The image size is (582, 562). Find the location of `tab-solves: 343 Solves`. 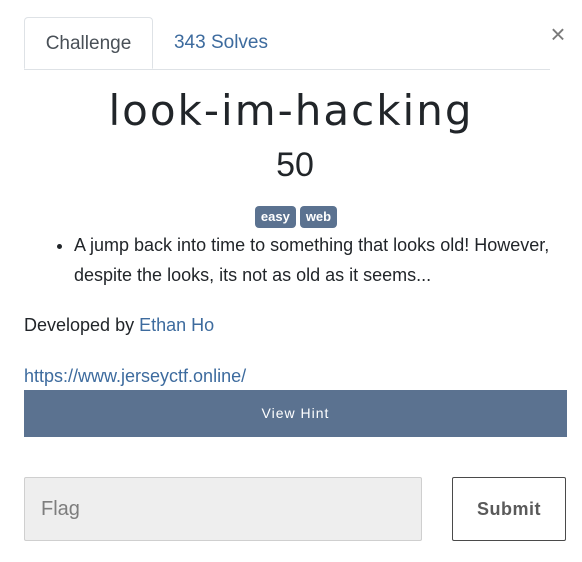

tab-solves: 343 Solves is located at coordinates (221, 42).